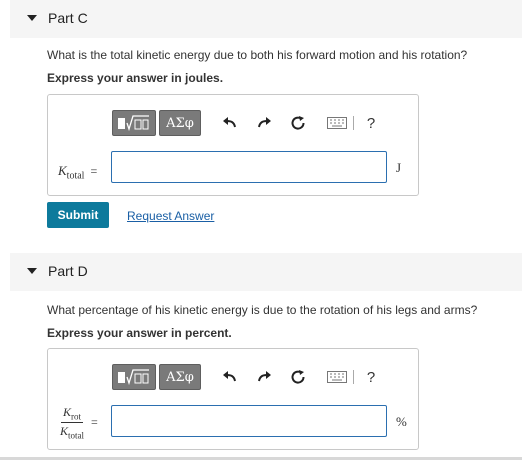  Describe the element at coordinates (78, 215) in the screenshot. I see `submit-button: Submit` at that location.